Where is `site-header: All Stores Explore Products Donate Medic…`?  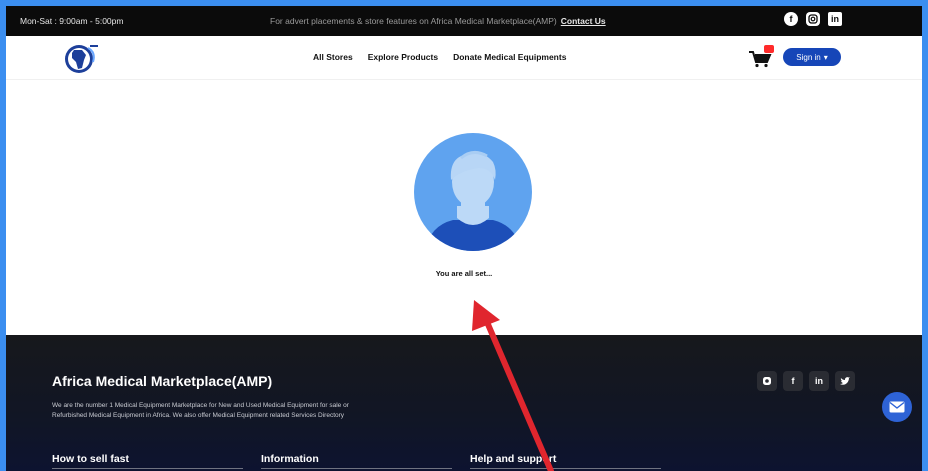
site-header: All Stores Explore Products Donate Medic… is located at coordinates (464, 58).